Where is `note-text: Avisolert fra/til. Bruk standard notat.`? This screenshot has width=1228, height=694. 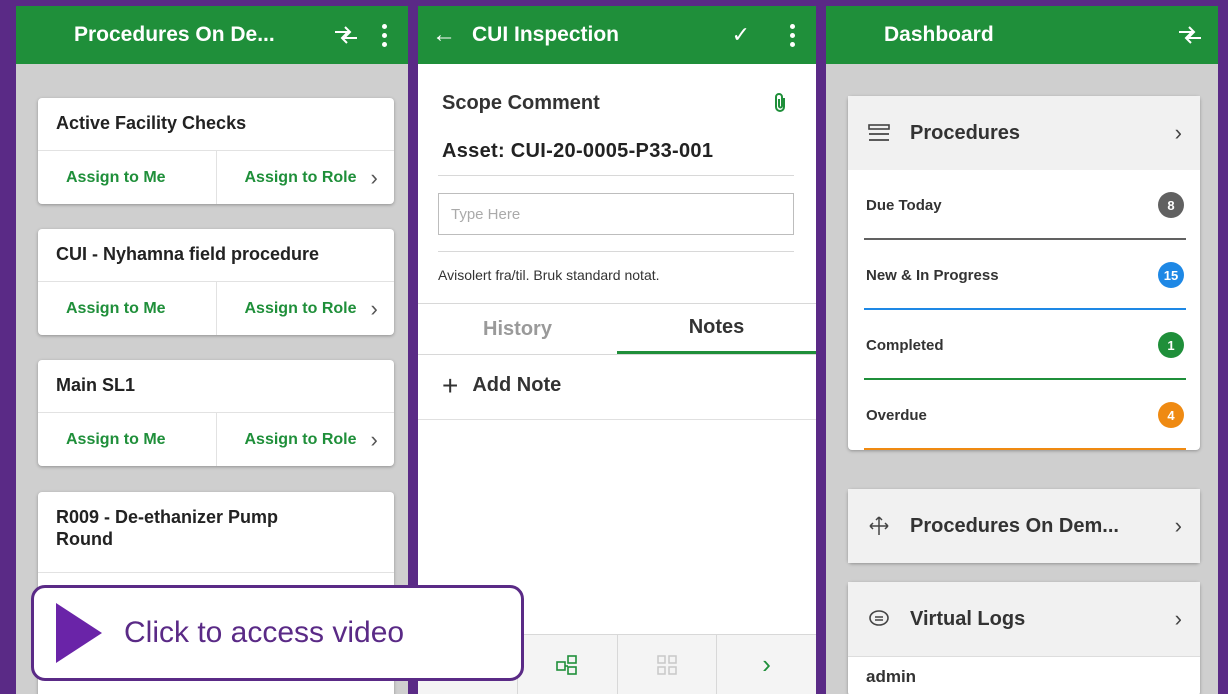 note-text: Avisolert fra/til. Bruk standard notat. is located at coordinates (549, 275).